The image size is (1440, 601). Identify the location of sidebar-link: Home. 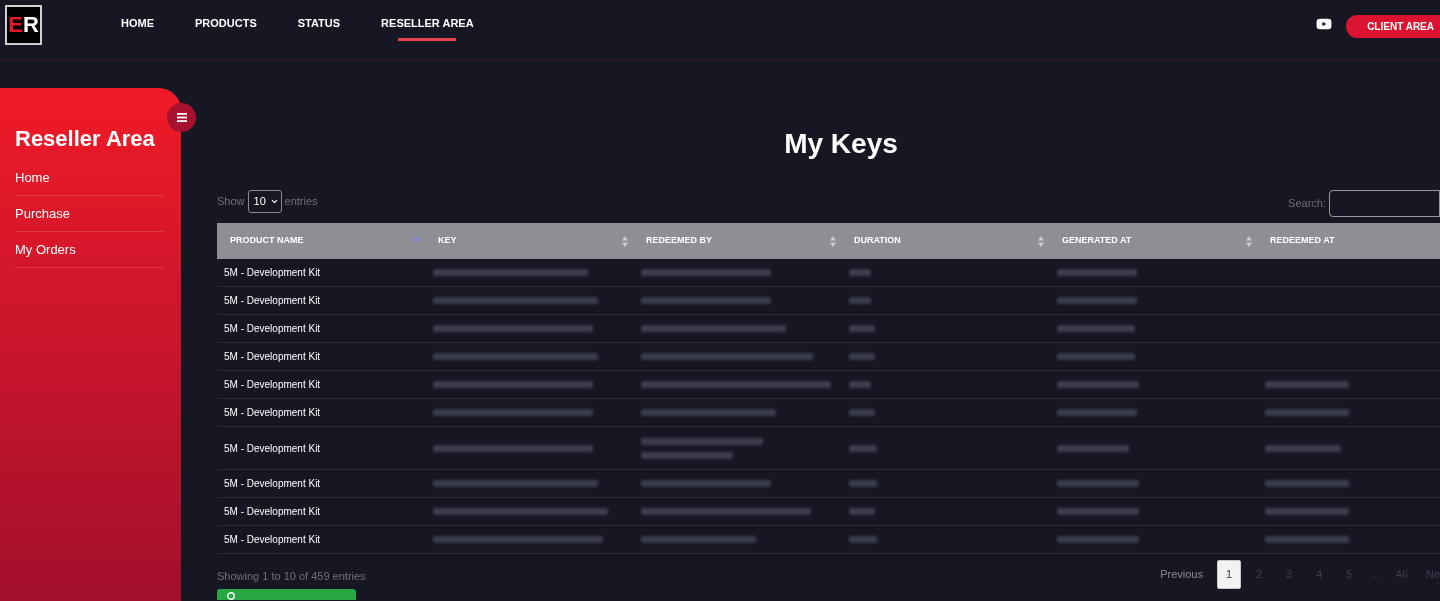
(89, 178).